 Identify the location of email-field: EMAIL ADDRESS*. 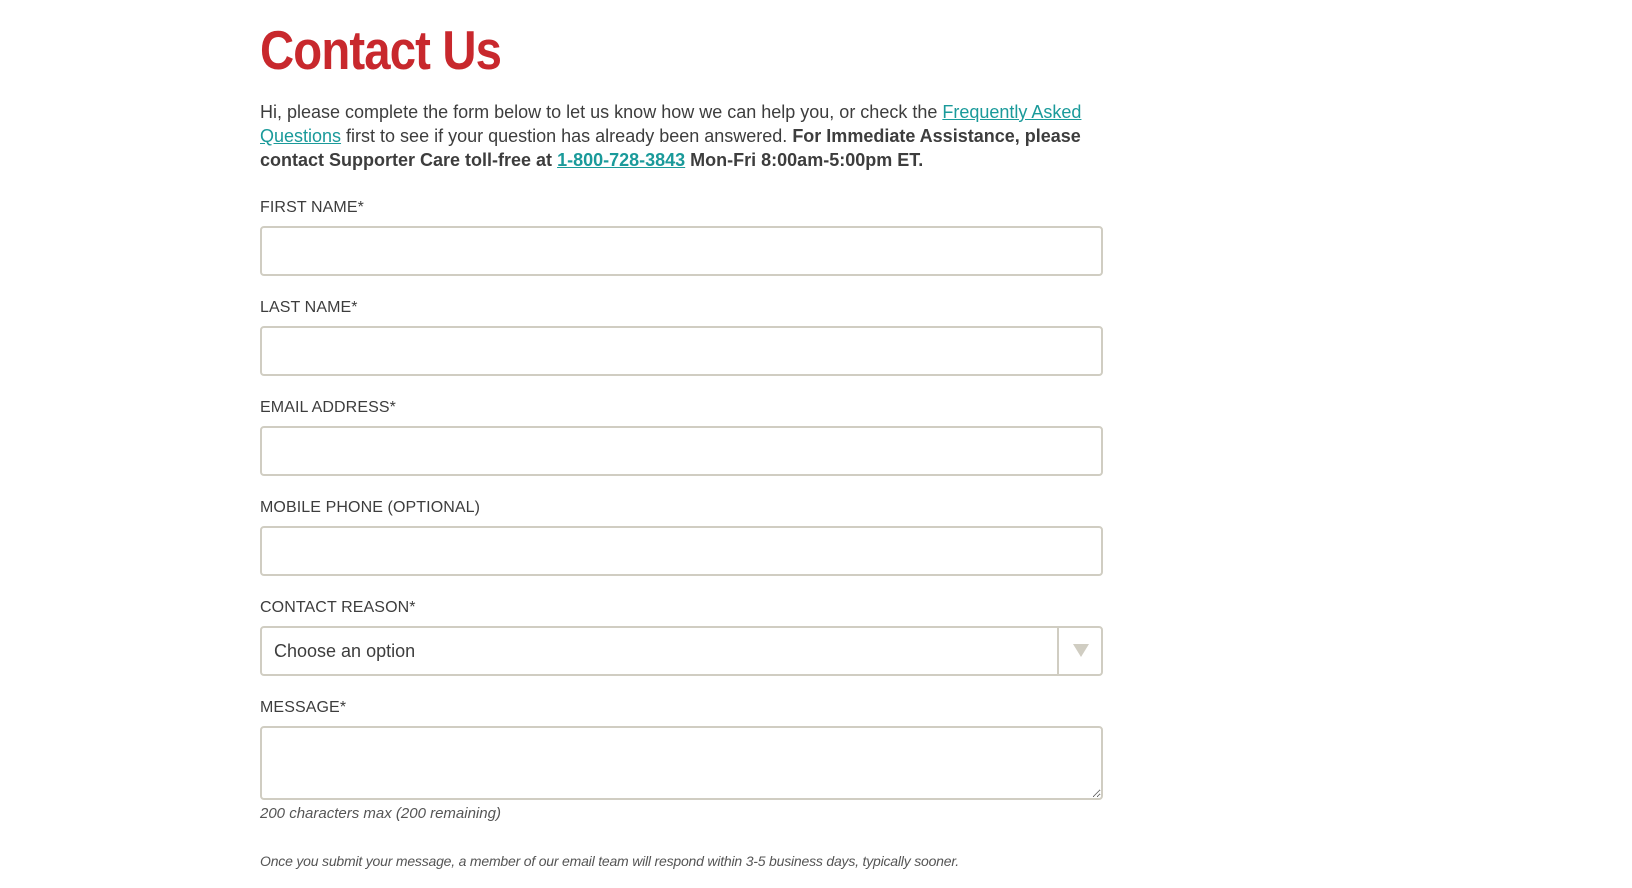
(683, 437).